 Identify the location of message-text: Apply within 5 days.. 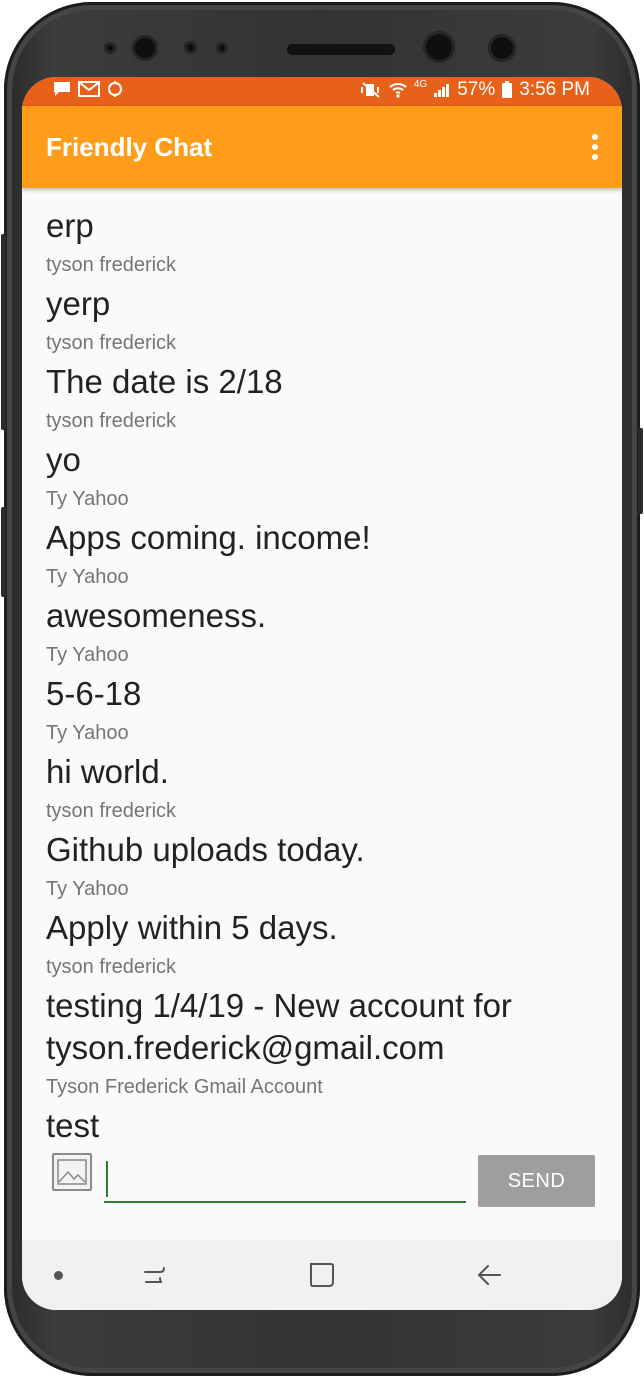
(192, 927).